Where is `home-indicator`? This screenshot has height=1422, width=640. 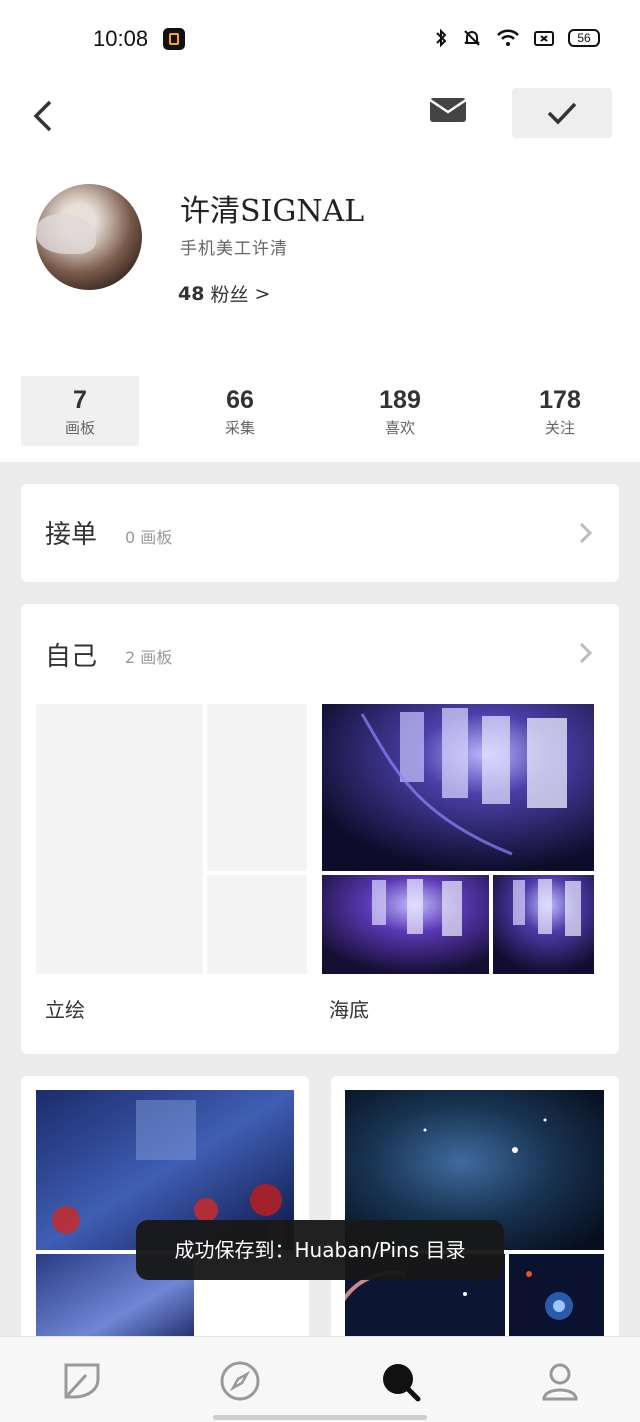 home-indicator is located at coordinates (320, 1417).